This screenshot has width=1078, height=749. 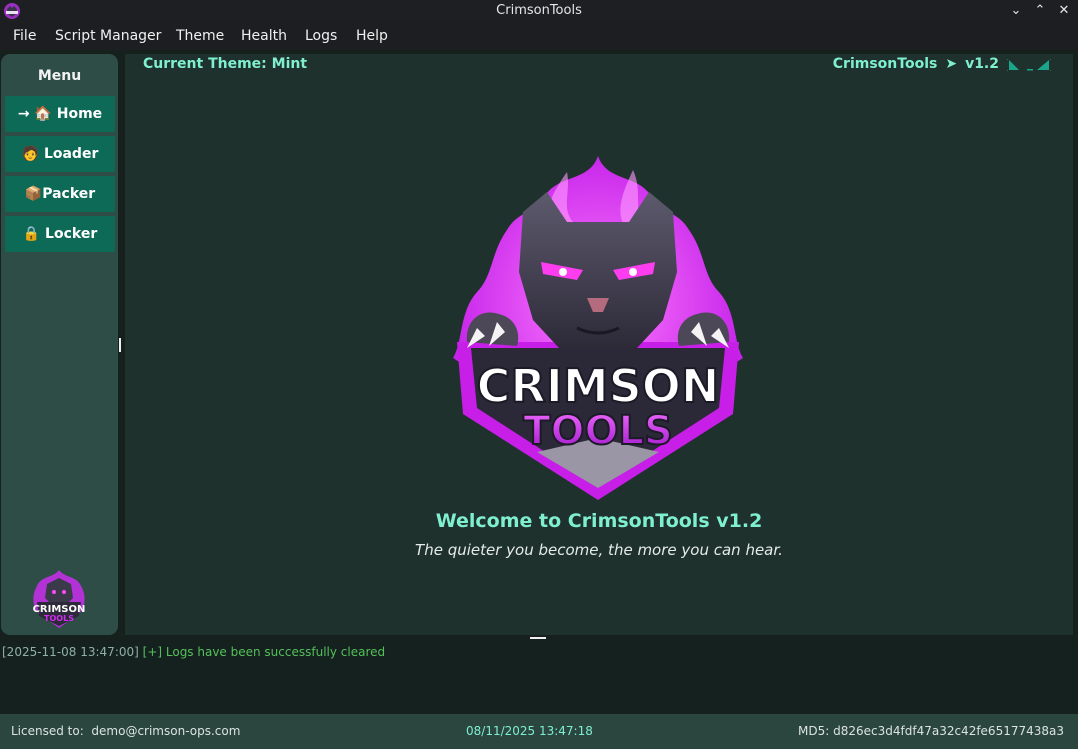 I want to click on menu-help: Help, so click(x=372, y=36).